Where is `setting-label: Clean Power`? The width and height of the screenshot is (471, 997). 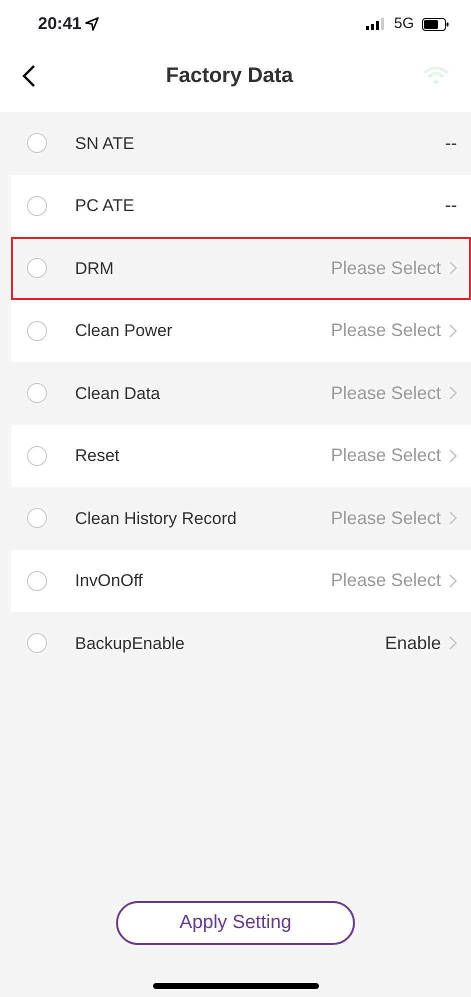 setting-label: Clean Power is located at coordinates (124, 331).